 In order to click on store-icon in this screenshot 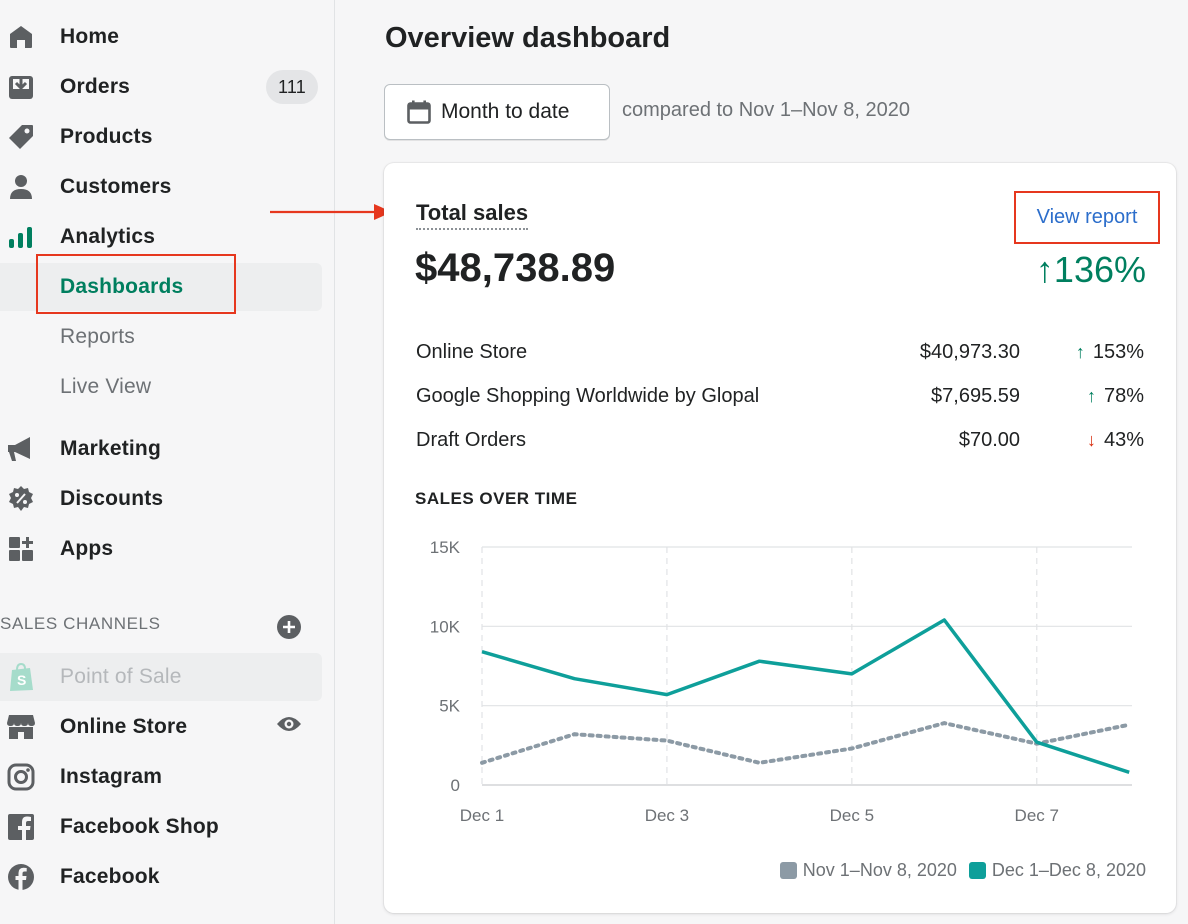, I will do `click(21, 727)`.